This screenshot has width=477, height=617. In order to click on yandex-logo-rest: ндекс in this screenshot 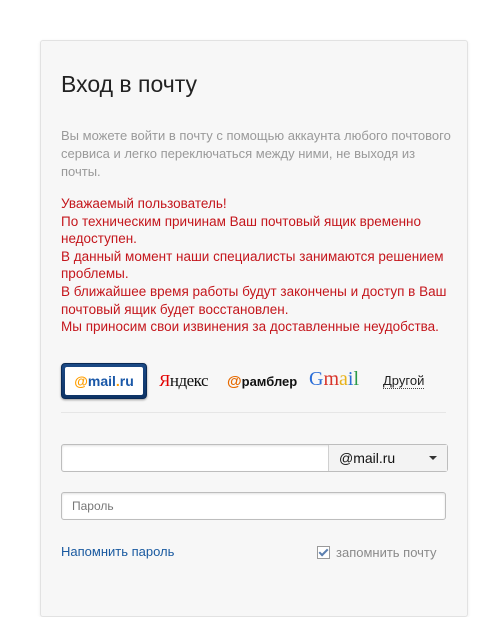, I will do `click(189, 380)`.